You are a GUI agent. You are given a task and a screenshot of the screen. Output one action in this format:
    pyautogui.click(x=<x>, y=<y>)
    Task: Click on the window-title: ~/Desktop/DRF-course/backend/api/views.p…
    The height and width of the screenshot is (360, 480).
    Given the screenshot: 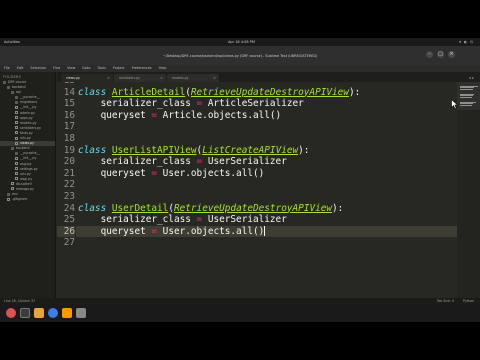 What is the action you would take?
    pyautogui.click(x=240, y=56)
    